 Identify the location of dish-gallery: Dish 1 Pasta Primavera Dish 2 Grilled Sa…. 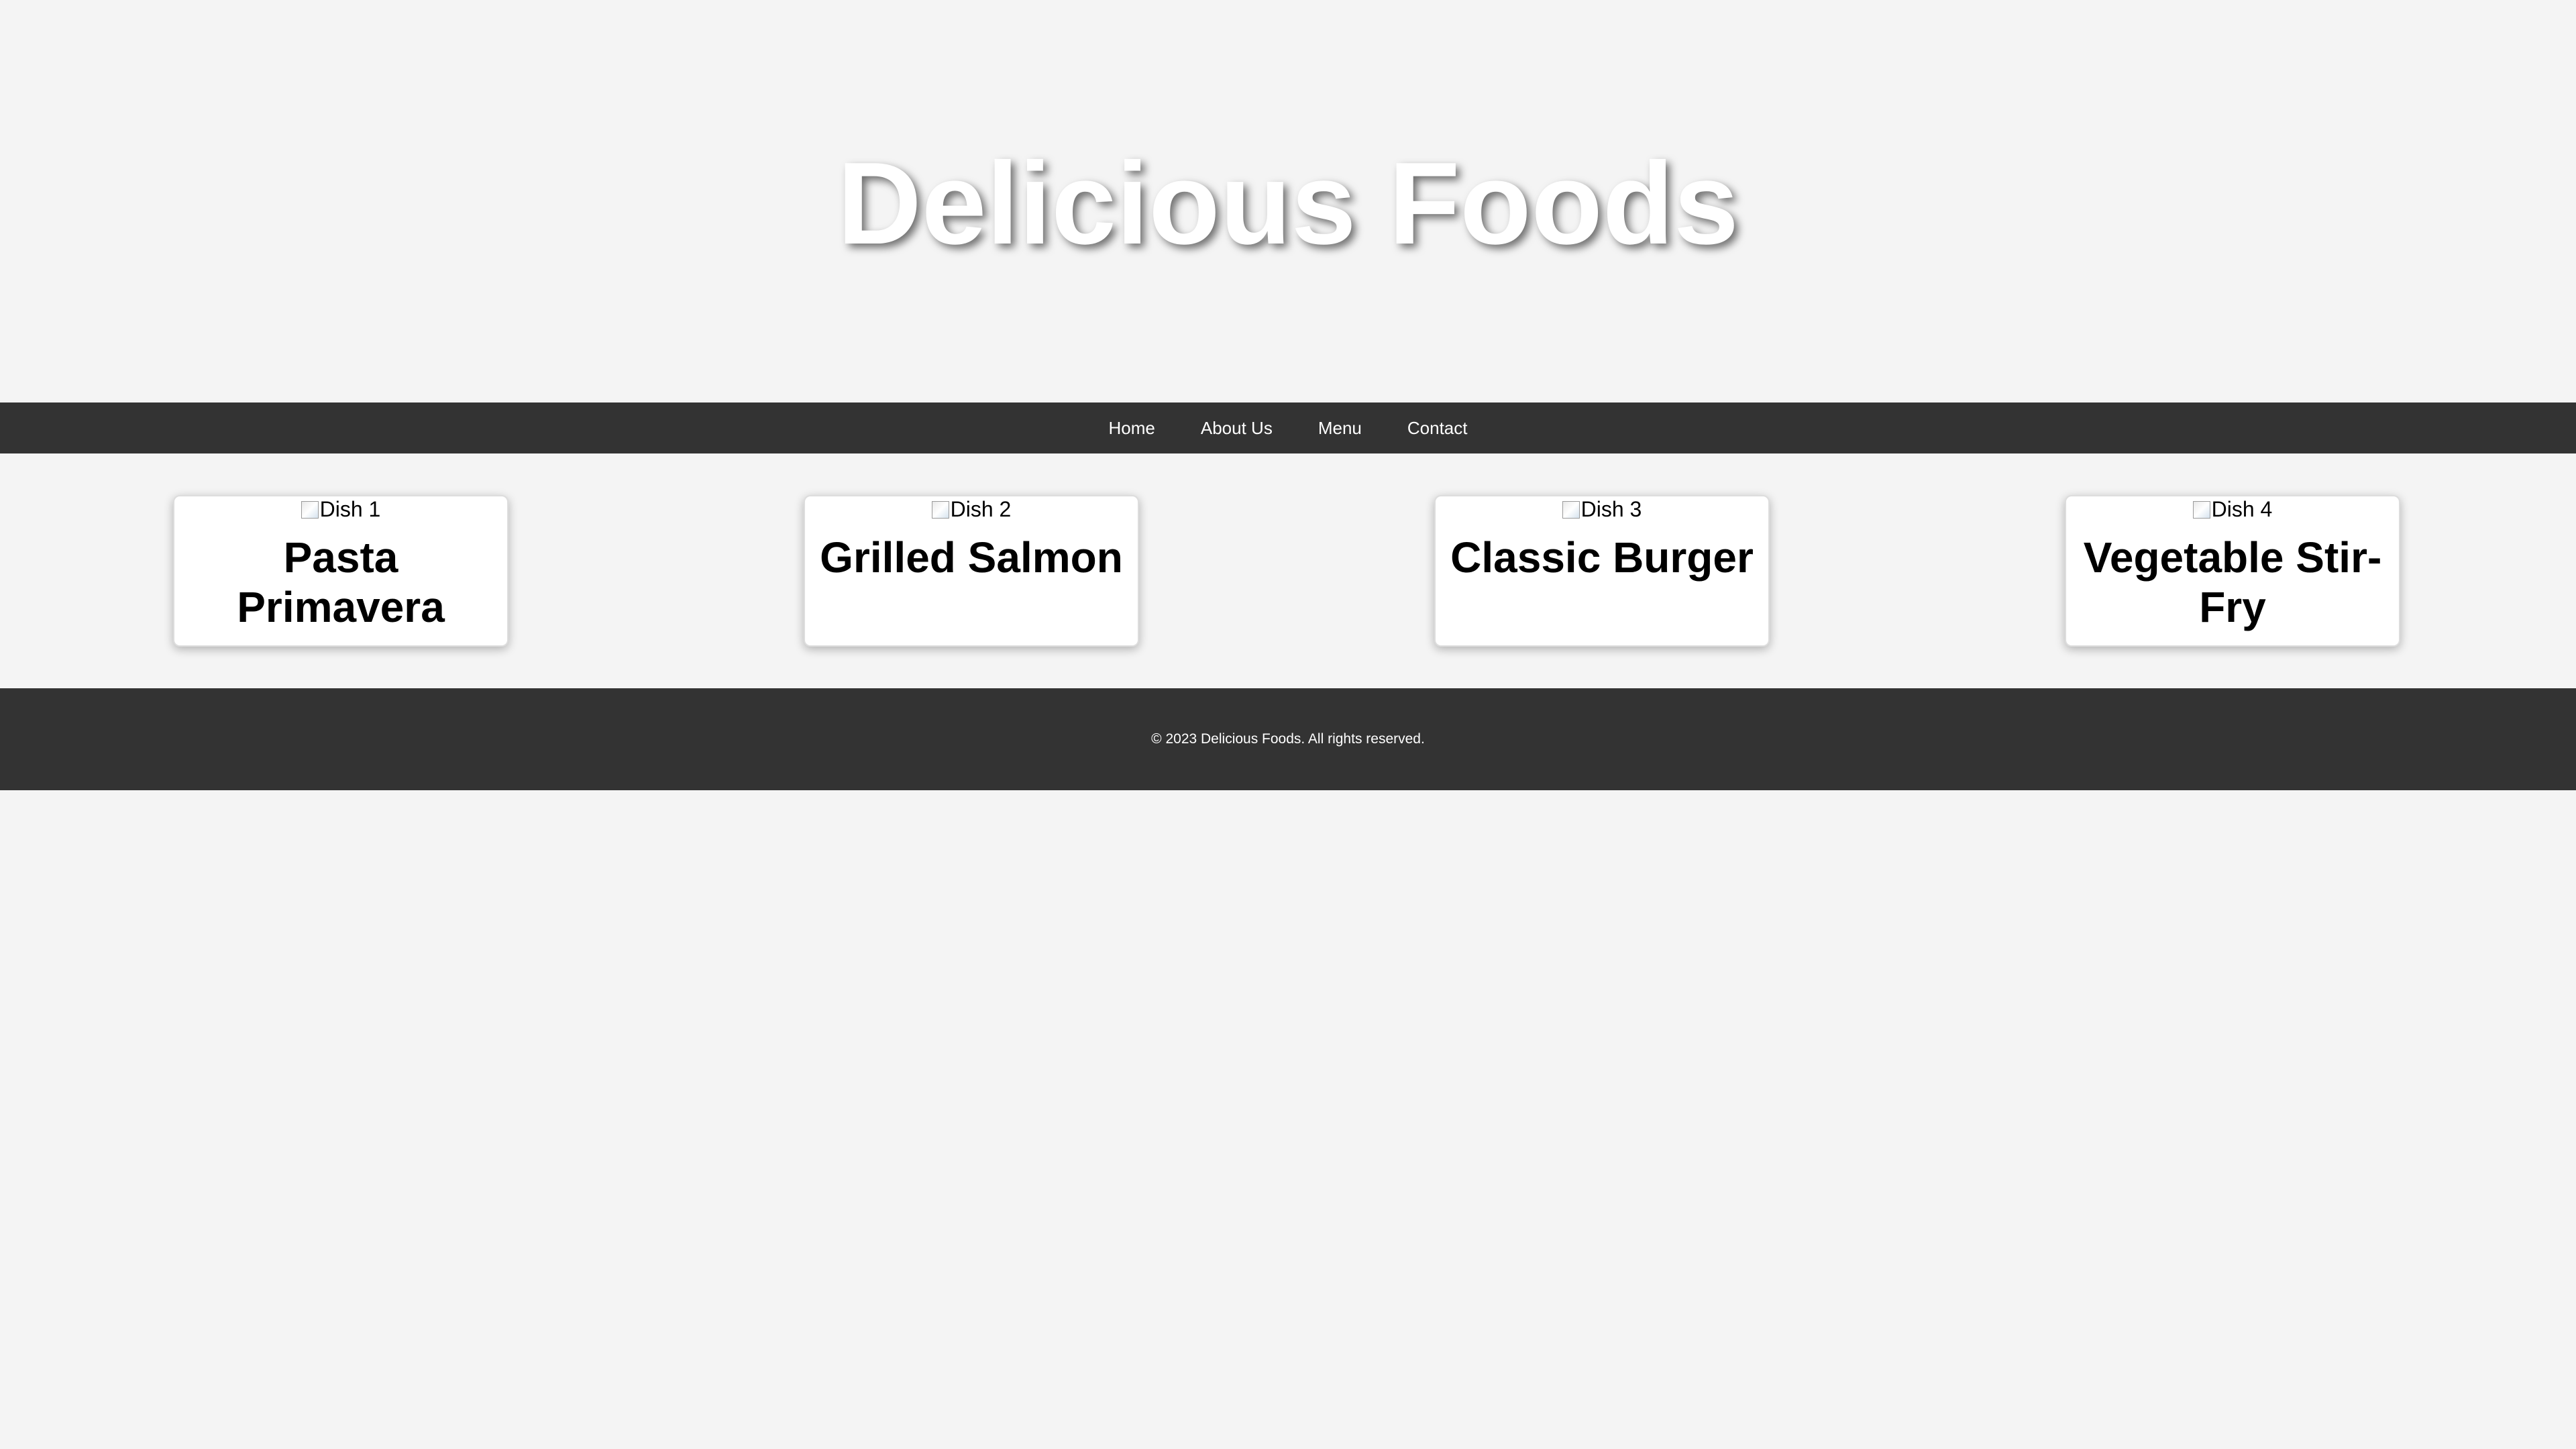
(1288, 571).